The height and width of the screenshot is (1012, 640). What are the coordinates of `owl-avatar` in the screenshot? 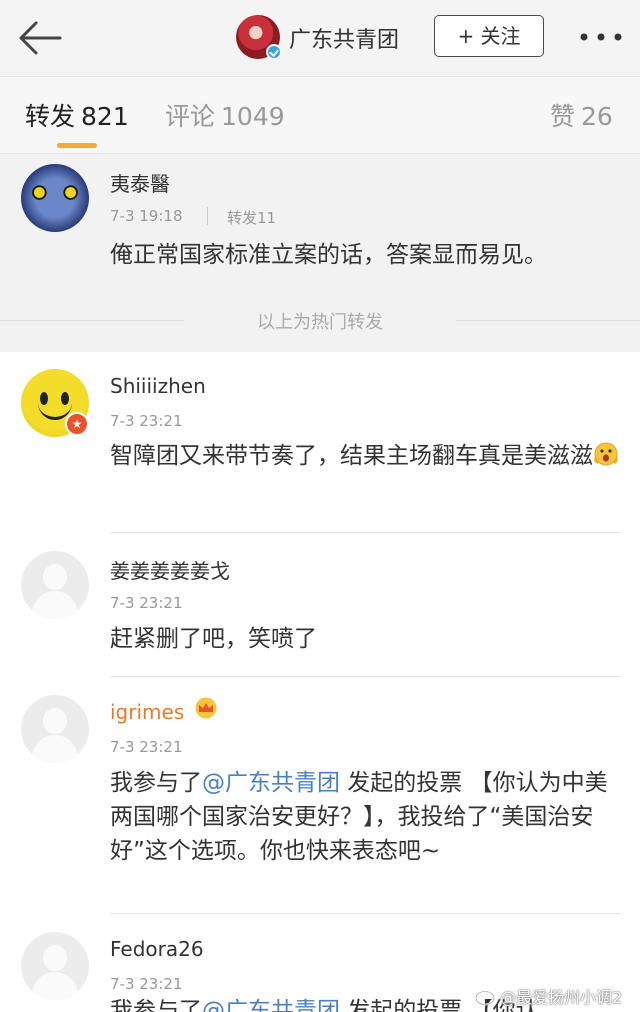 It's located at (55, 198).